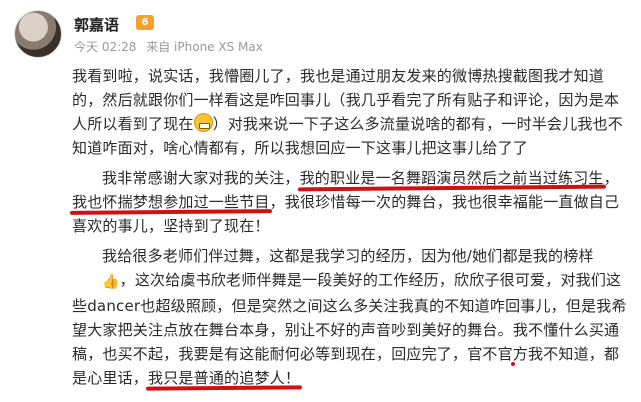  Describe the element at coordinates (204, 47) in the screenshot. I see `post-source: 来自 iPhone XS Max` at that location.